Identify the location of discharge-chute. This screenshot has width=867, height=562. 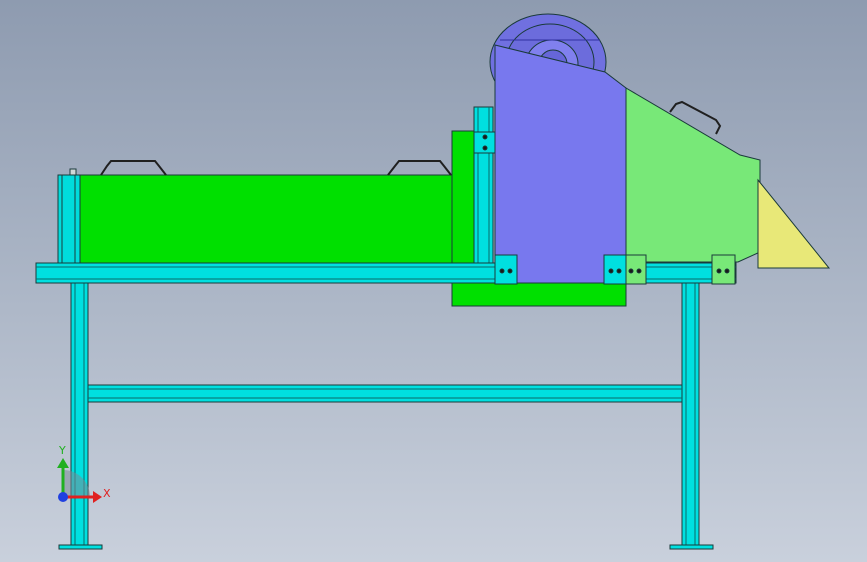
(693, 175).